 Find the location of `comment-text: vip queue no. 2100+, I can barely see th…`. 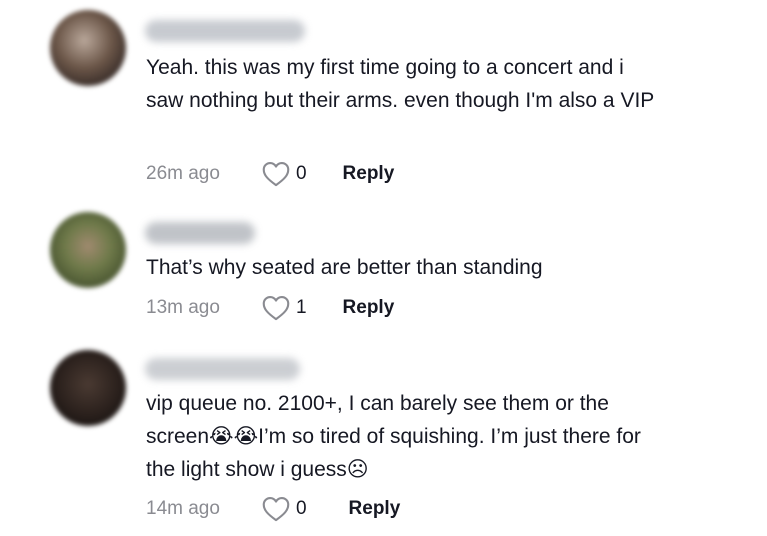

comment-text: vip queue no. 2100+, I can barely see th… is located at coordinates (393, 436).